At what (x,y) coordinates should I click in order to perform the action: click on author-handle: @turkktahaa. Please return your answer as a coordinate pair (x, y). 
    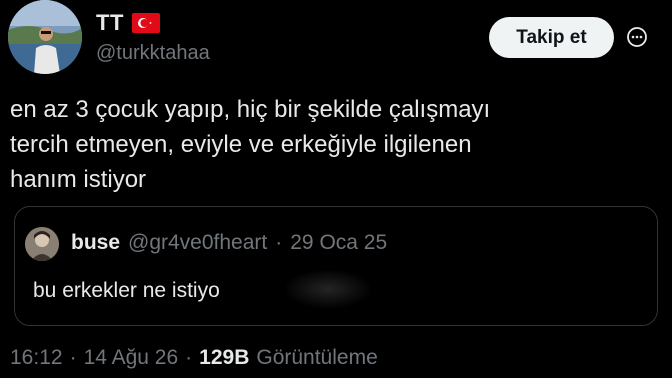
    Looking at the image, I should click on (153, 53).